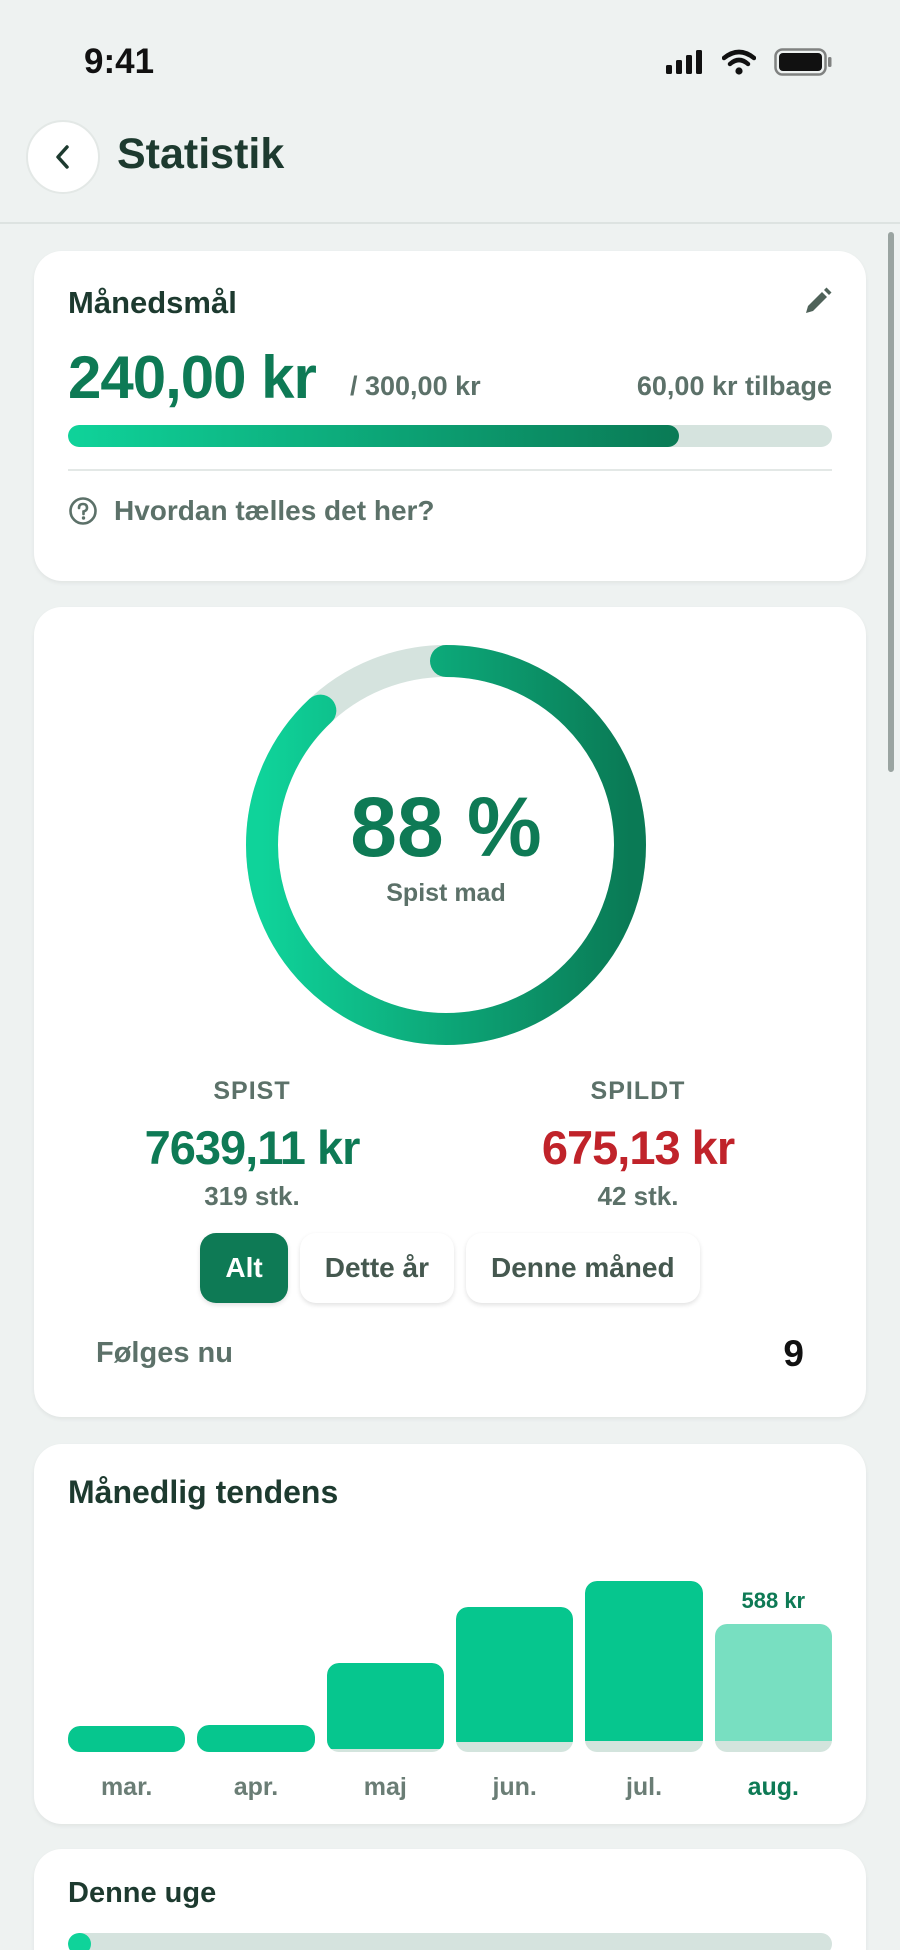 The image size is (900, 1950). I want to click on edit-goal-button, so click(817, 302).